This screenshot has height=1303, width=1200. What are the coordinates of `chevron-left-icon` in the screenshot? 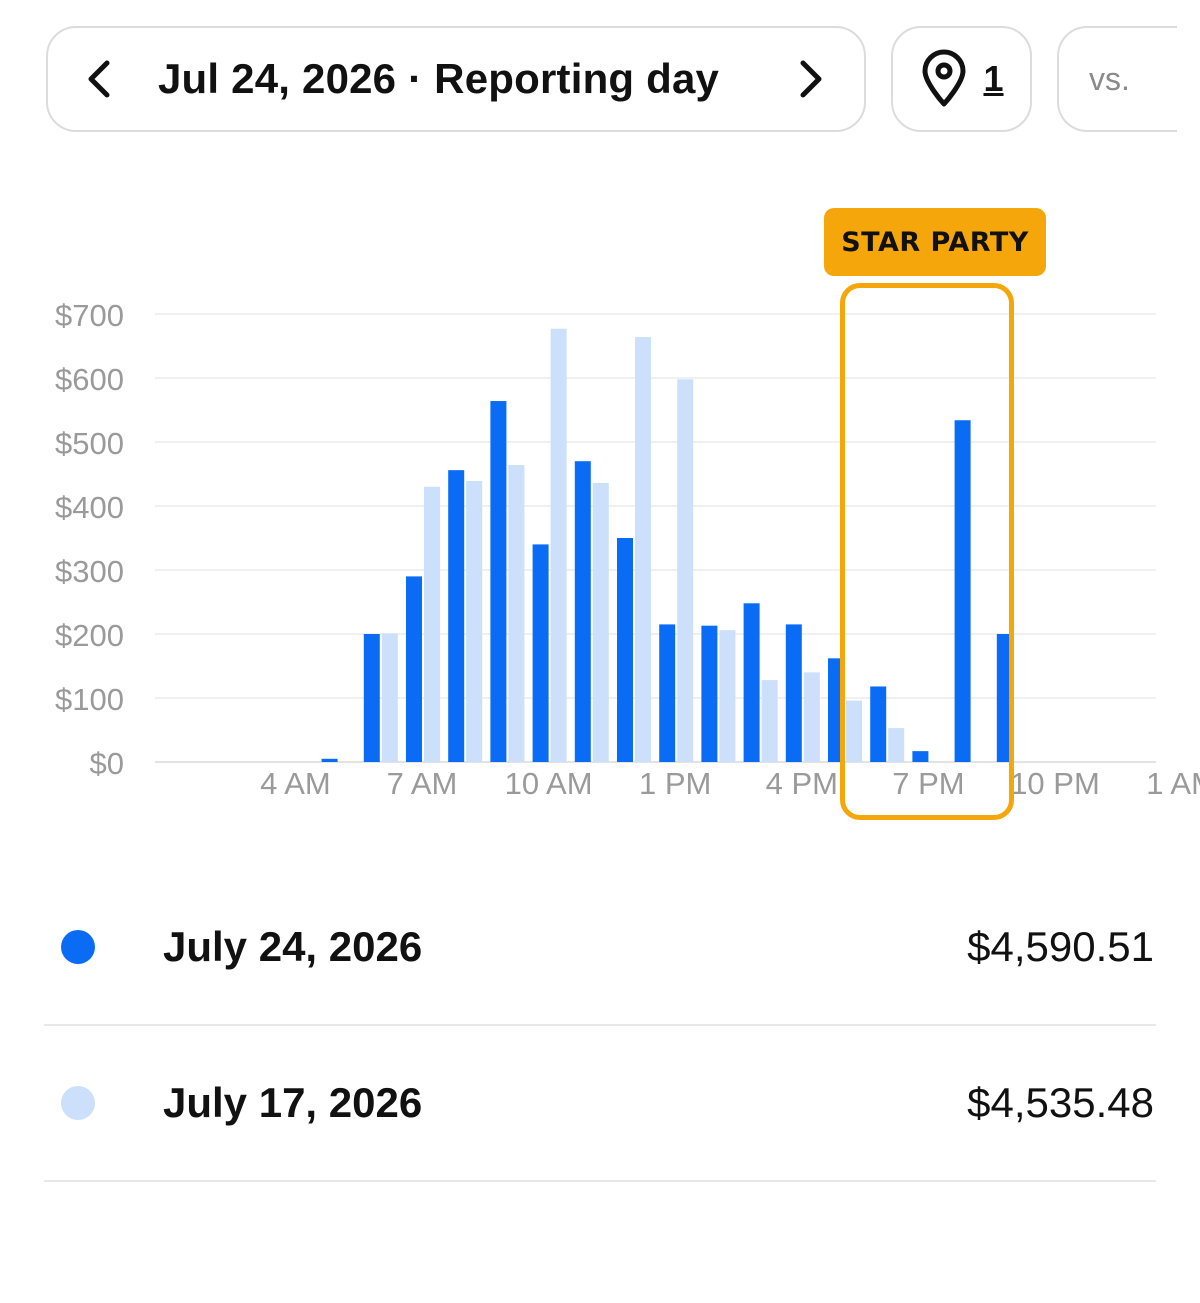 It's located at (99, 79).